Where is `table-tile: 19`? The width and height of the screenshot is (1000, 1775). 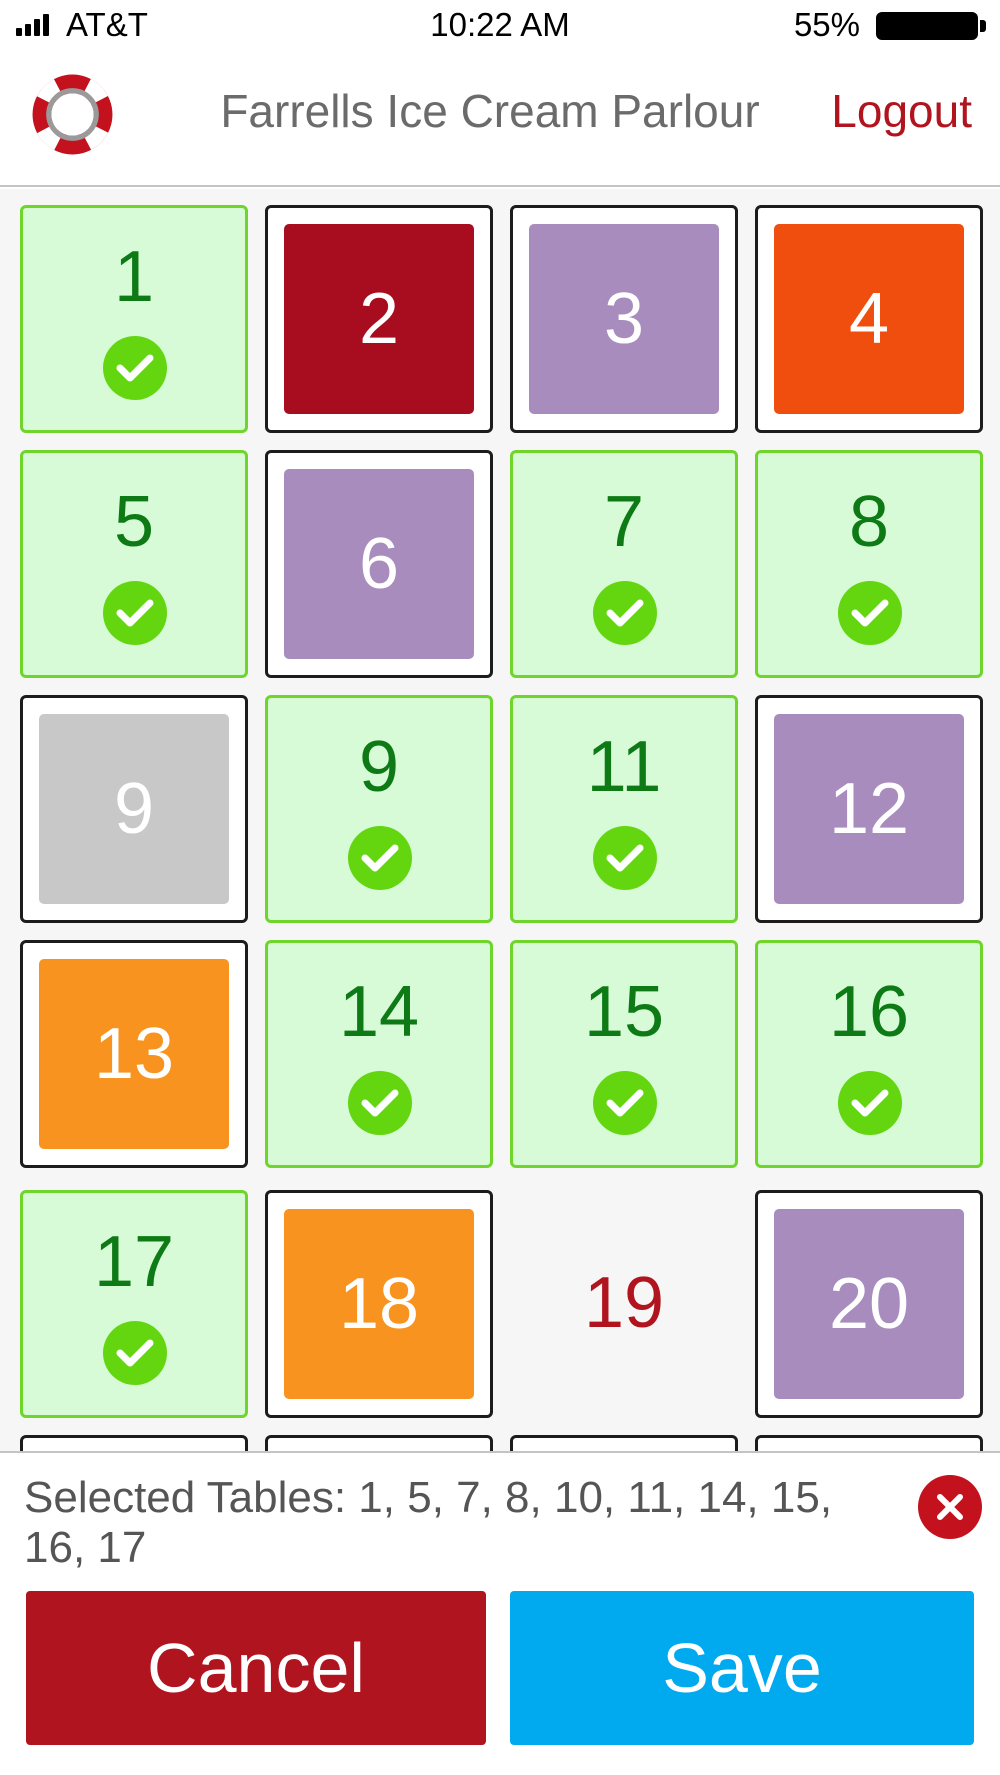
table-tile: 19 is located at coordinates (624, 1304).